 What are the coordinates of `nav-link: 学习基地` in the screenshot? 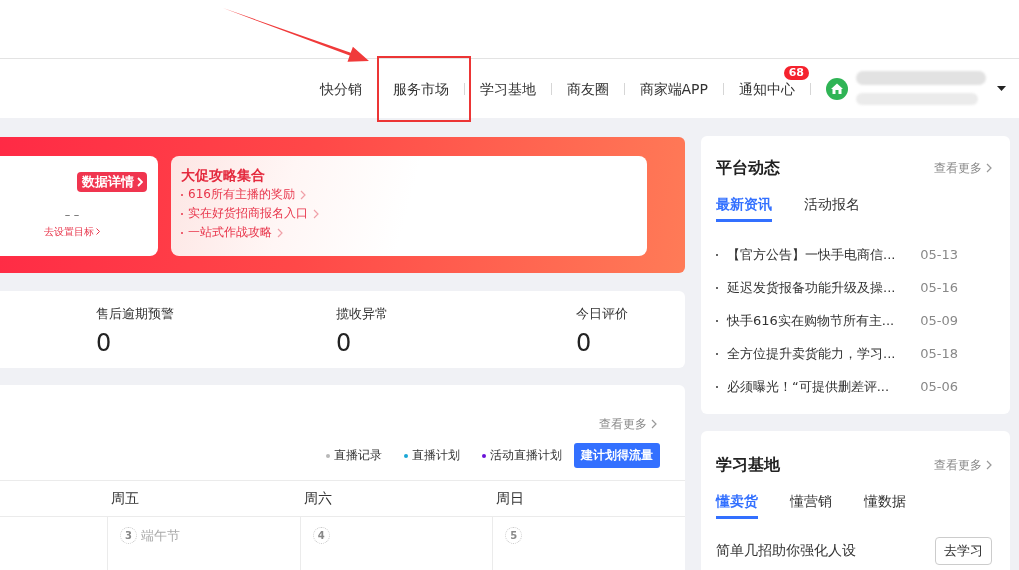 It's located at (507, 88).